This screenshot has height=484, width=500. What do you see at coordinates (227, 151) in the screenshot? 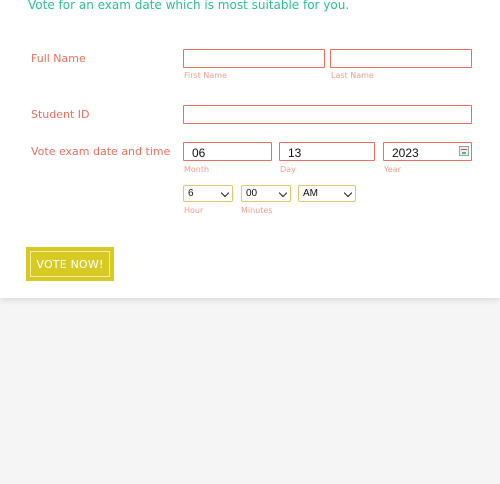
I see `month-input: 06` at bounding box center [227, 151].